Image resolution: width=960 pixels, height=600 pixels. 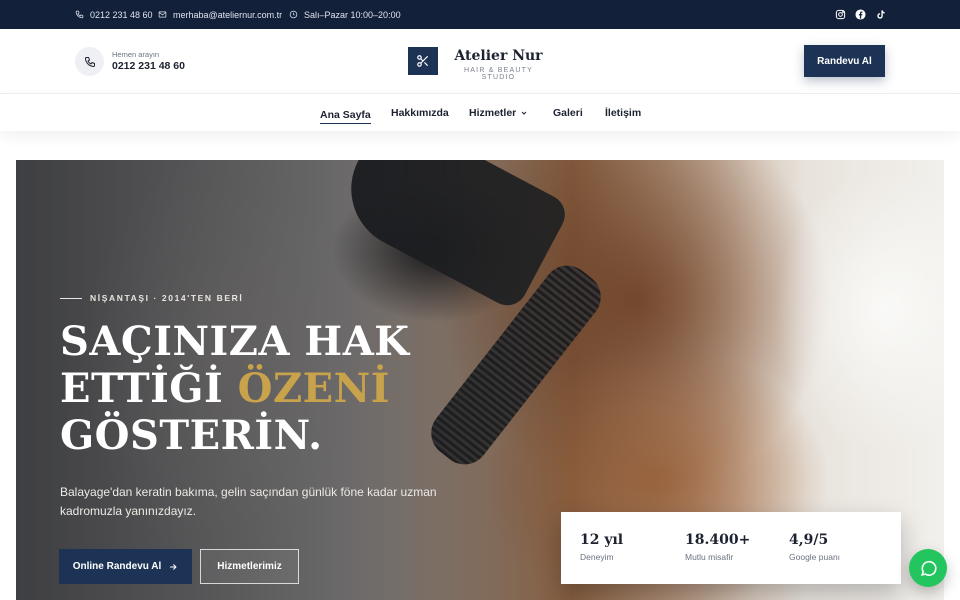 I want to click on stat-value: 4,9/5, so click(x=809, y=540).